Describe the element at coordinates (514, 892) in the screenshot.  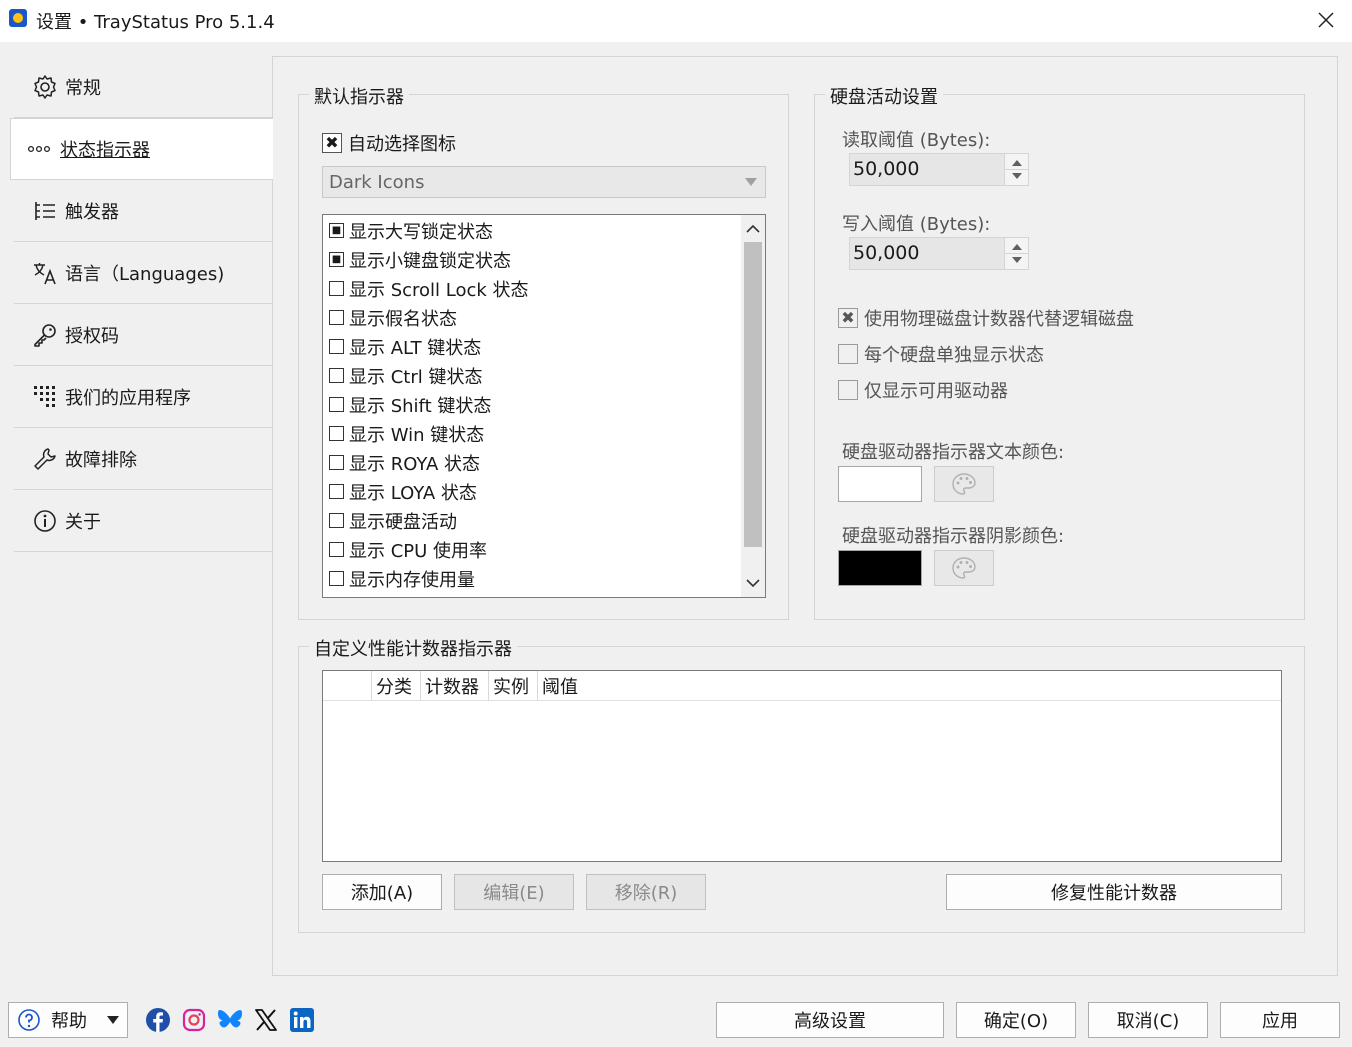
I see `edit-button: 编辑(E)` at that location.